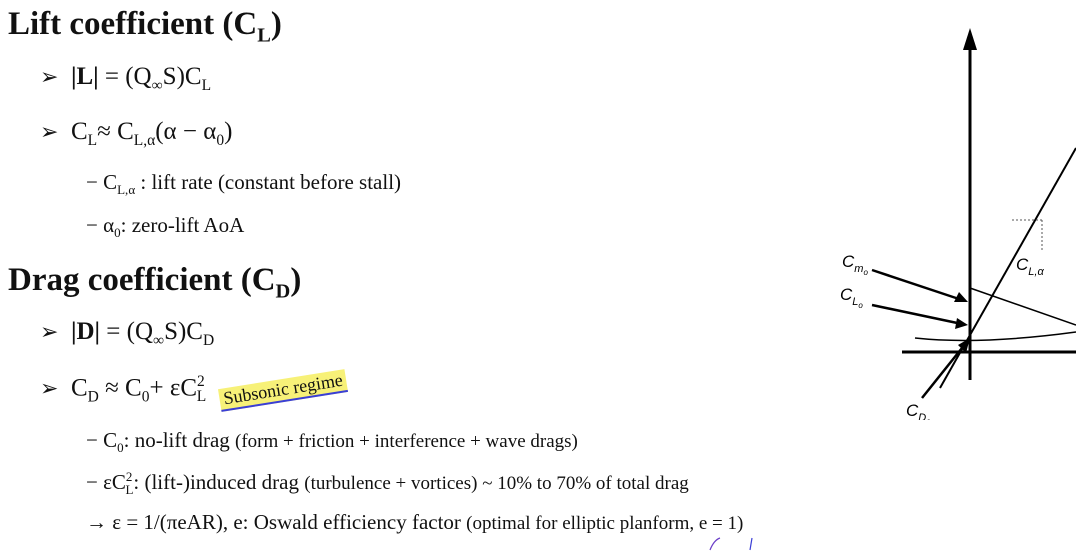  I want to click on lift-equation-1: ➢ |L| = (Q∞S)CL, so click(126, 78).